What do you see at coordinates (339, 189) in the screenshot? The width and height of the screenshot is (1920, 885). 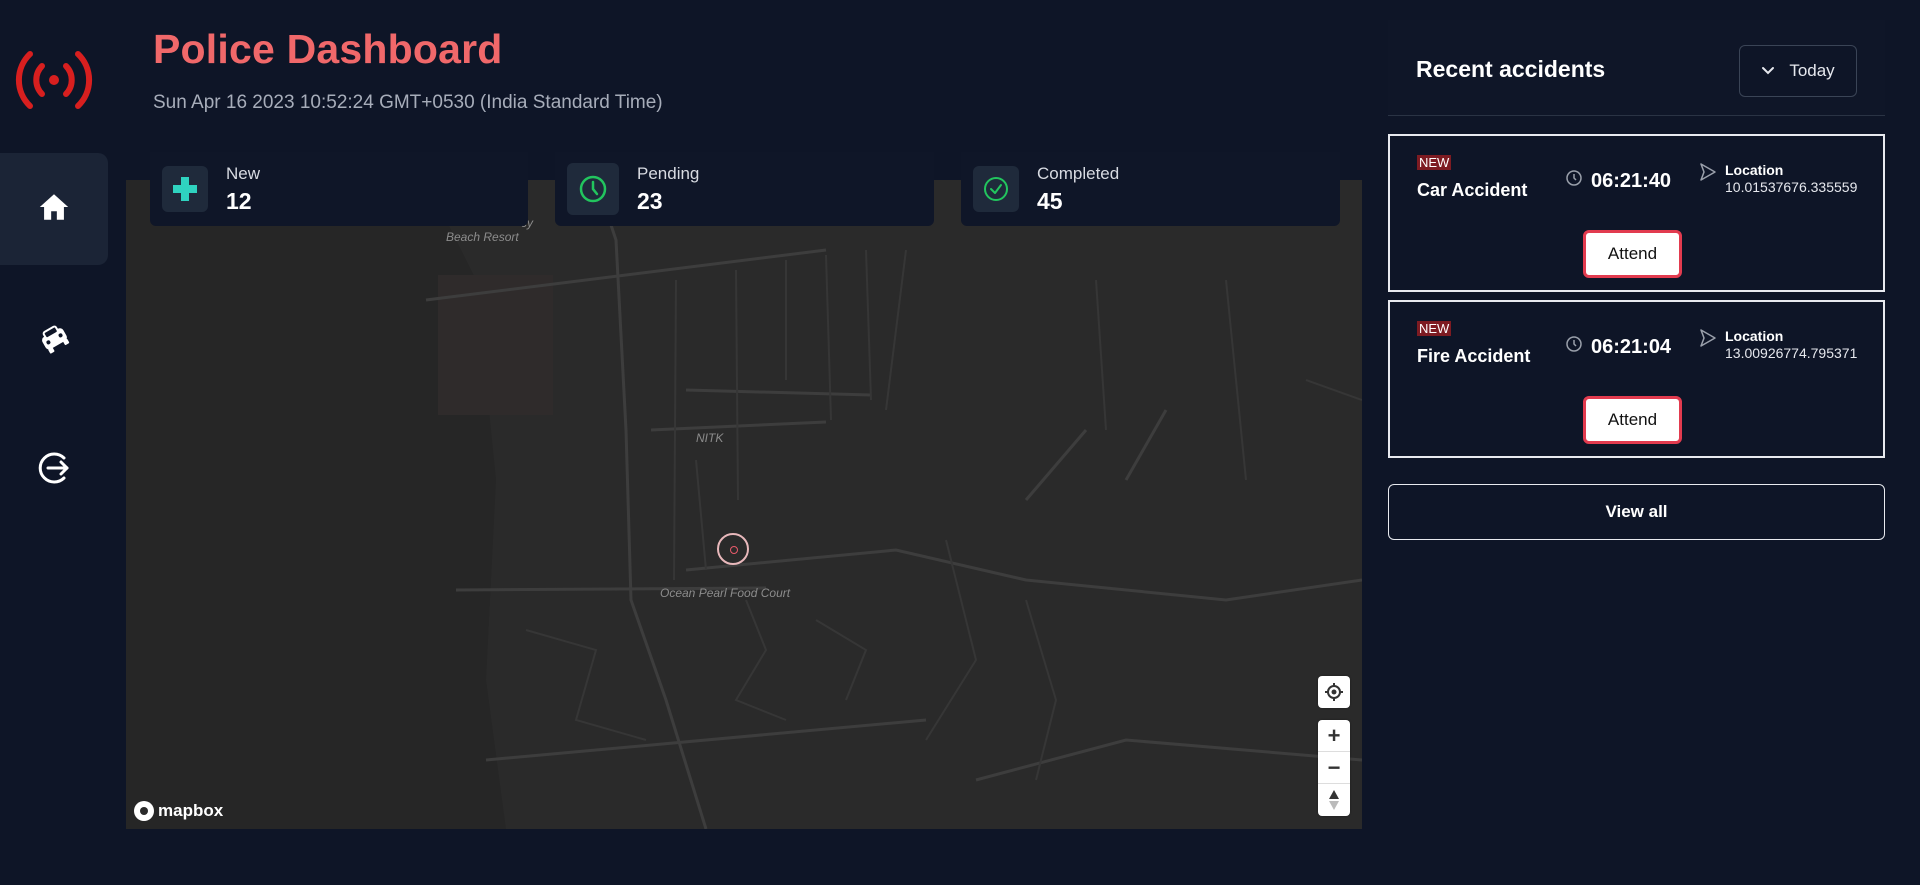 I see `stat-card-new: New 12` at bounding box center [339, 189].